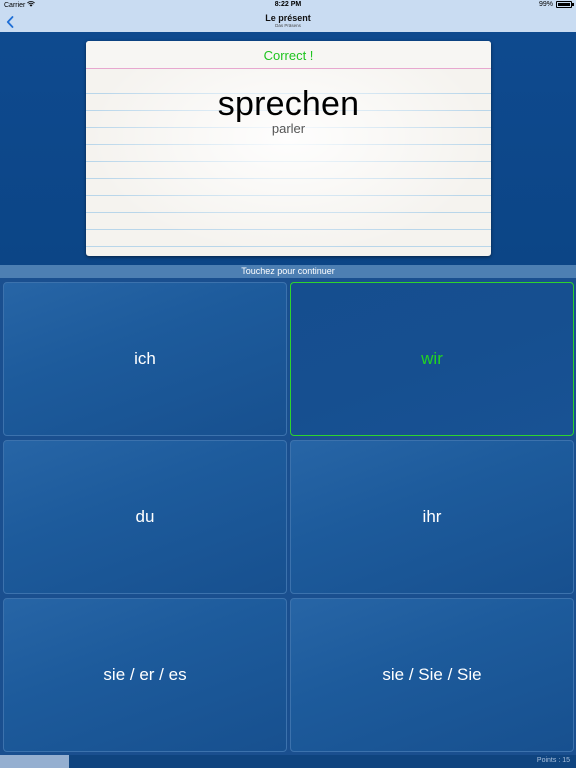  I want to click on answer-button-sie-Sie-Sie: sie / Sie / Sie, so click(432, 675).